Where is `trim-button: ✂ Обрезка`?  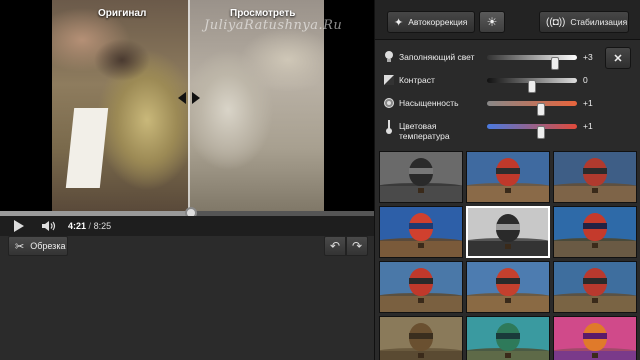 trim-button: ✂ Обрезка is located at coordinates (38, 246).